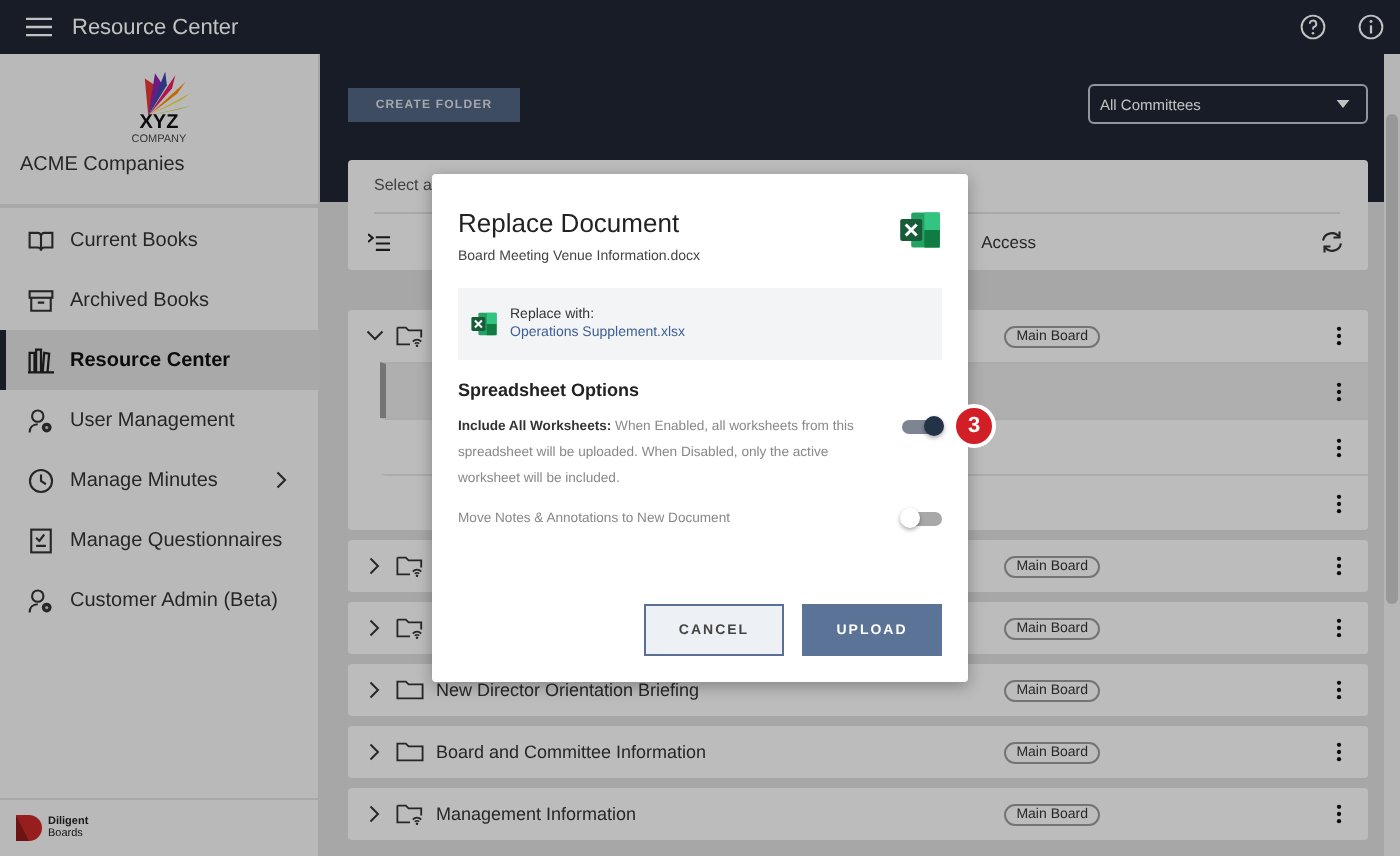 The width and height of the screenshot is (1400, 856). Describe the element at coordinates (159, 480) in the screenshot. I see `nav-item: Manage Minutes` at that location.